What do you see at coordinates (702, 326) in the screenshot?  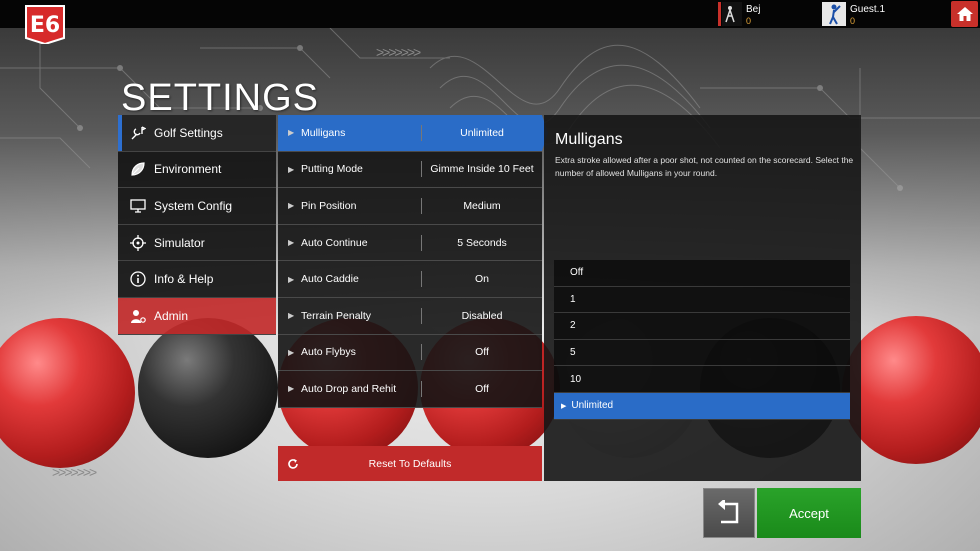 I see `option-2: 2` at bounding box center [702, 326].